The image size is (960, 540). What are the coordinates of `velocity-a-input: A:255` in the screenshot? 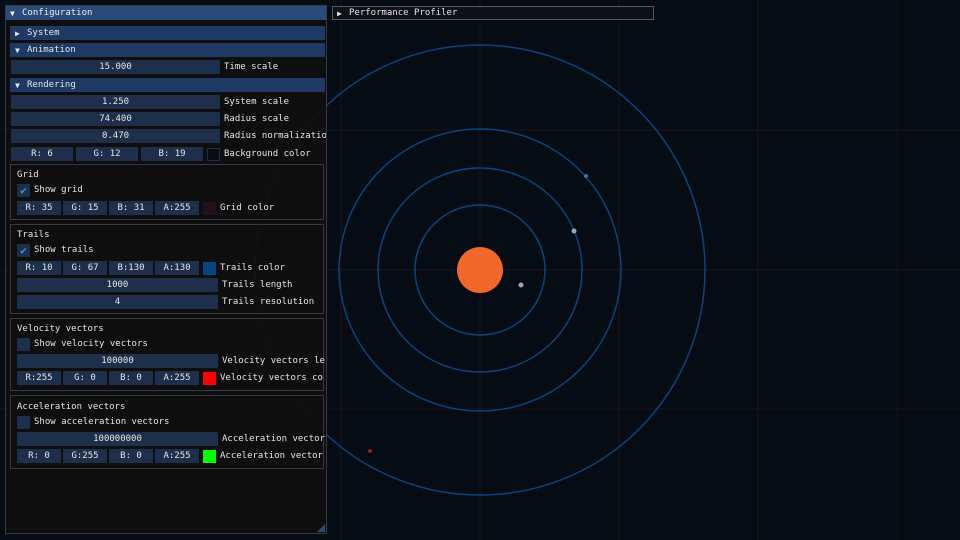 It's located at (177, 378).